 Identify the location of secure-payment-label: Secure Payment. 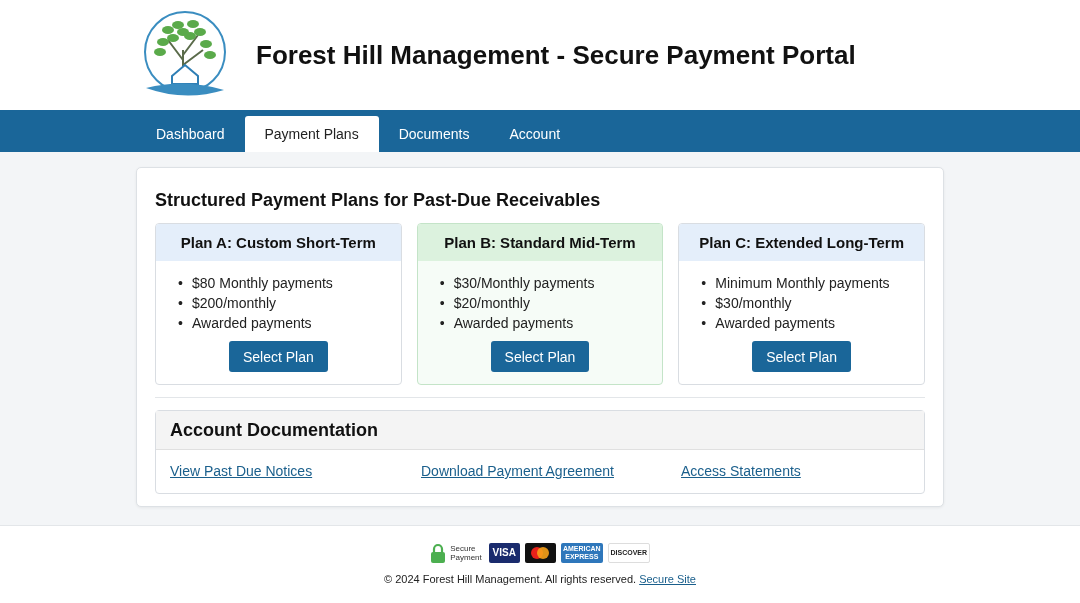
(466, 553).